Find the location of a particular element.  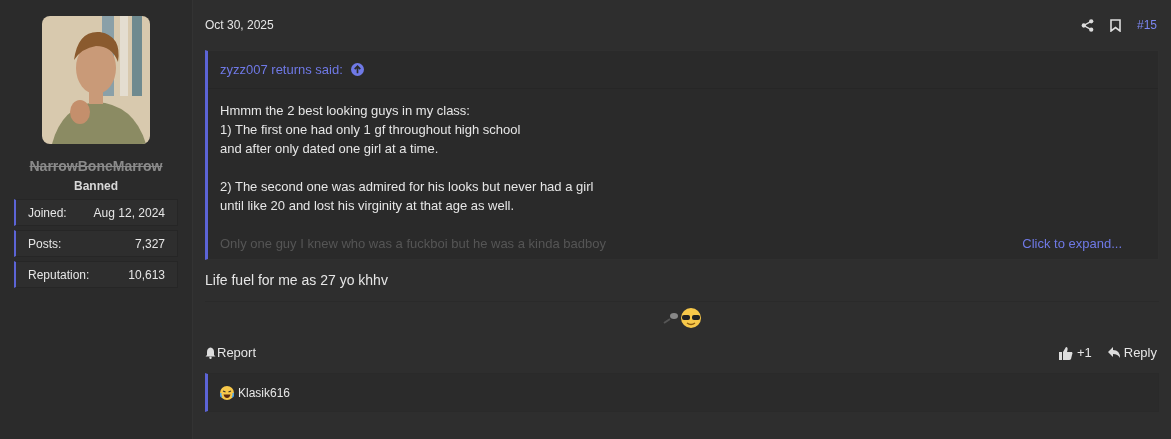

reply-arrow-icon is located at coordinates (1114, 353).